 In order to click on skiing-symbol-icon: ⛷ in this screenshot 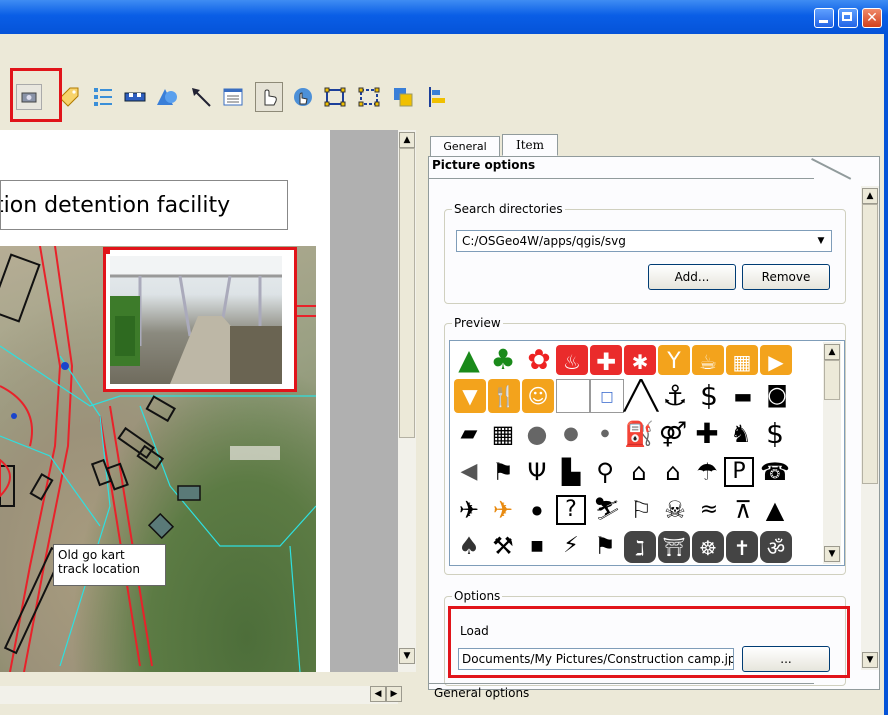, I will do `click(607, 510)`.